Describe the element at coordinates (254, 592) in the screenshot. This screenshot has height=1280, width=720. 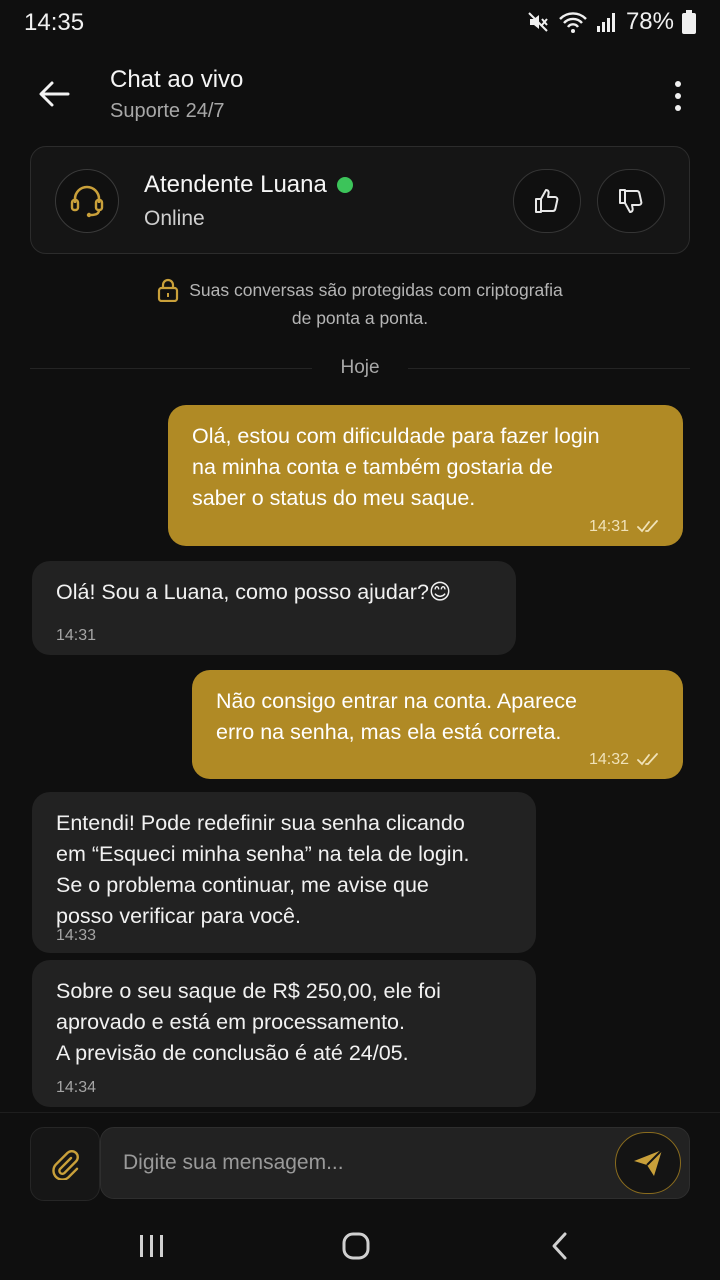
I see `message-text: Olá! Sou a Luana, como posso ajudar?😊` at that location.